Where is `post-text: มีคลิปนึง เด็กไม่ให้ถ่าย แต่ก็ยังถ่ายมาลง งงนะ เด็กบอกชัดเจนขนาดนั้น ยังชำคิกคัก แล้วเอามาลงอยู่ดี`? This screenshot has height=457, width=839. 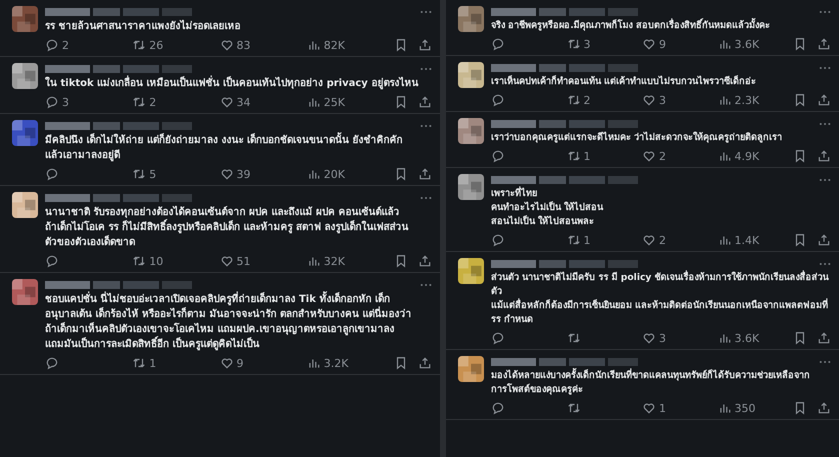
post-text: มีคลิปนึง เด็กไม่ให้ถ่าย แต่ก็ยังถ่ายมาลง งงนะ เด็กบอกชัดเจนขนาดนั้น ยังชำคิกคัก แล้วเอามาลงอยู่ดี is located at coordinates (238, 148).